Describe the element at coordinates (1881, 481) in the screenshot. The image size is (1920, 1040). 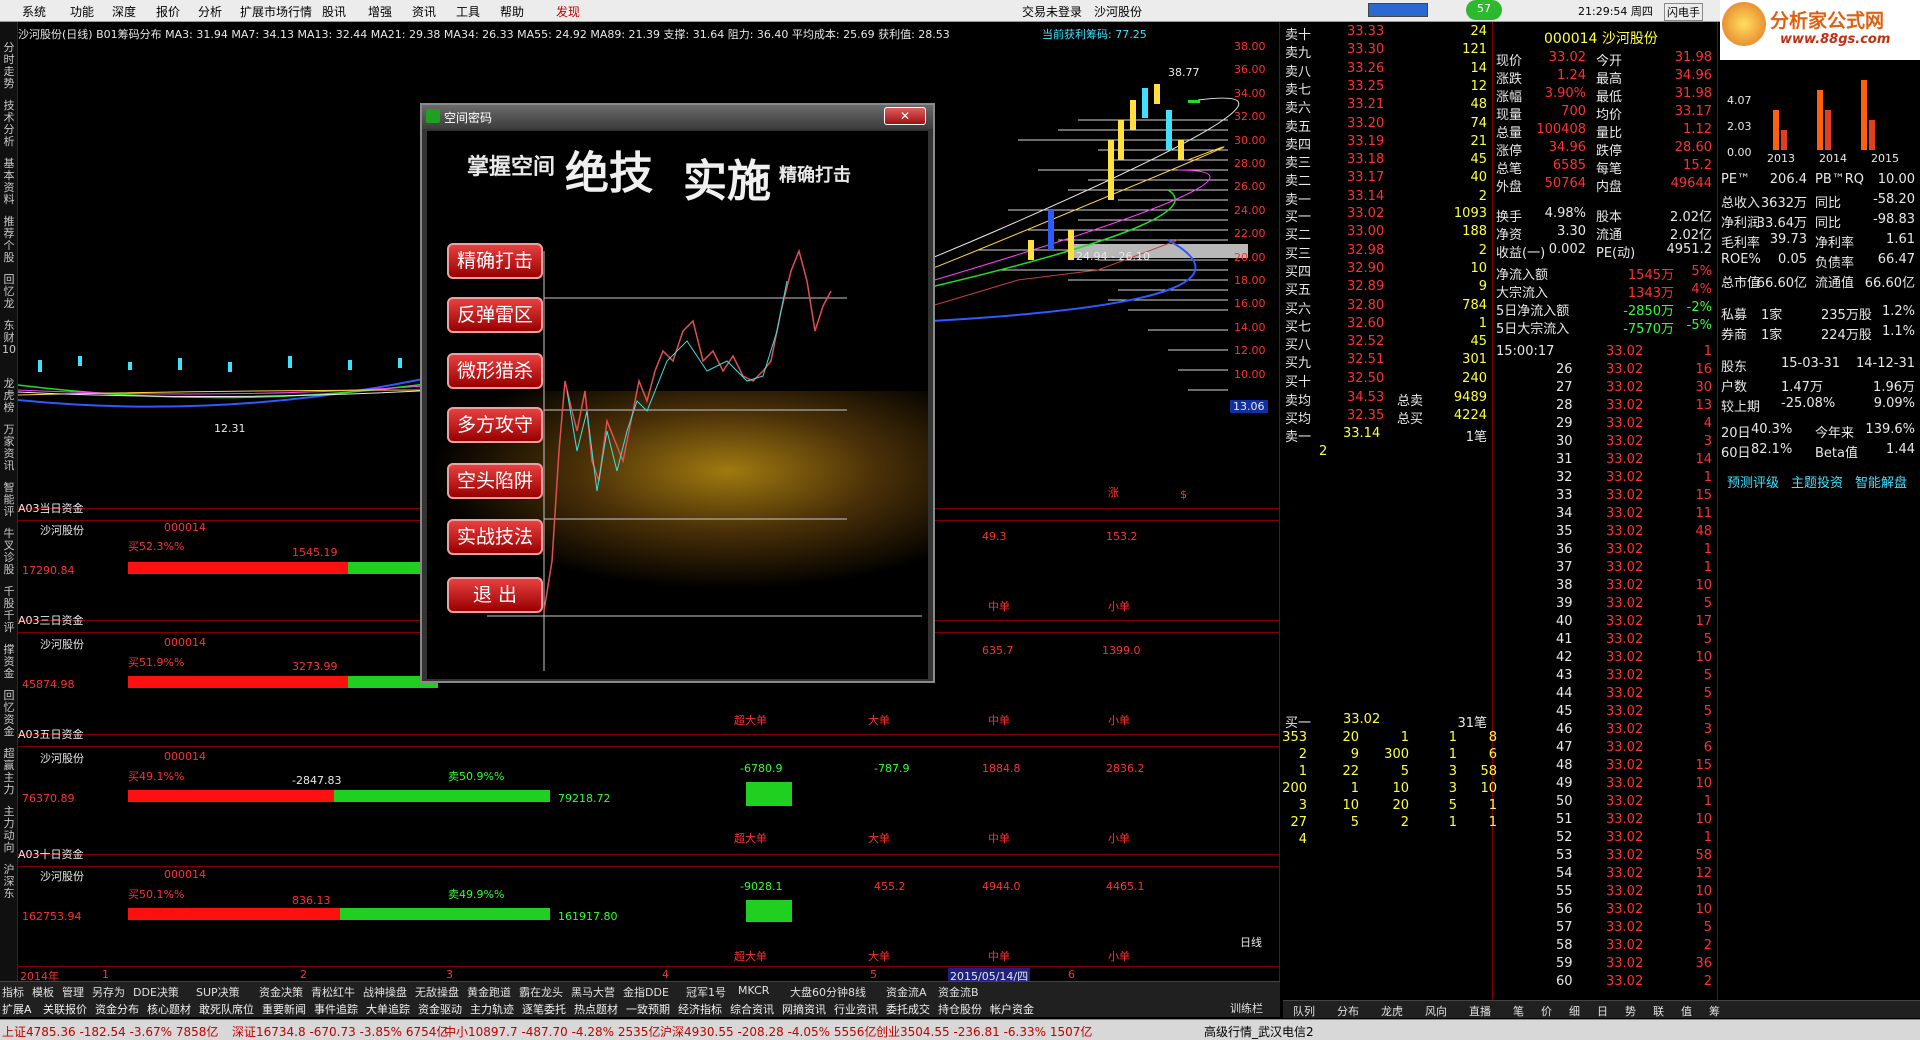
I see `info-link: 智能解盘` at that location.